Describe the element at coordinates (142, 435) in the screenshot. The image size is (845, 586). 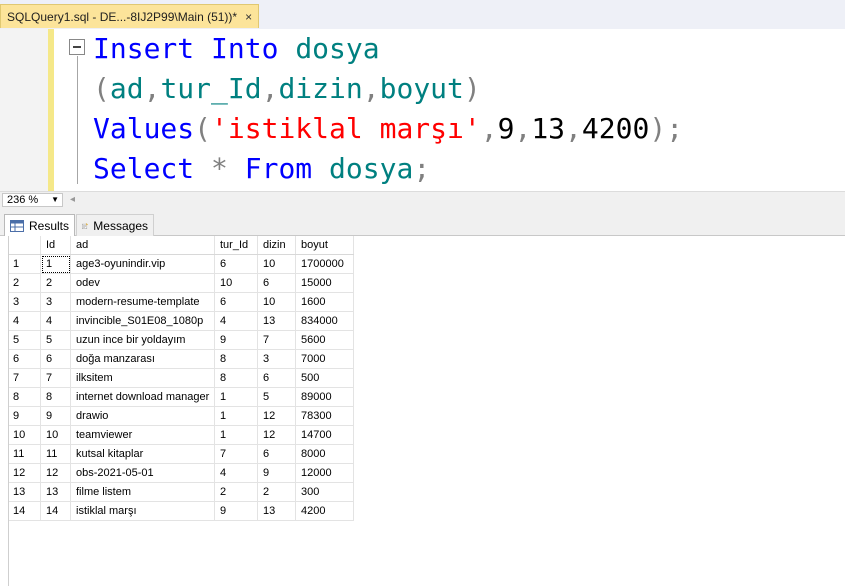
I see `grid-cell: teamviewer` at that location.